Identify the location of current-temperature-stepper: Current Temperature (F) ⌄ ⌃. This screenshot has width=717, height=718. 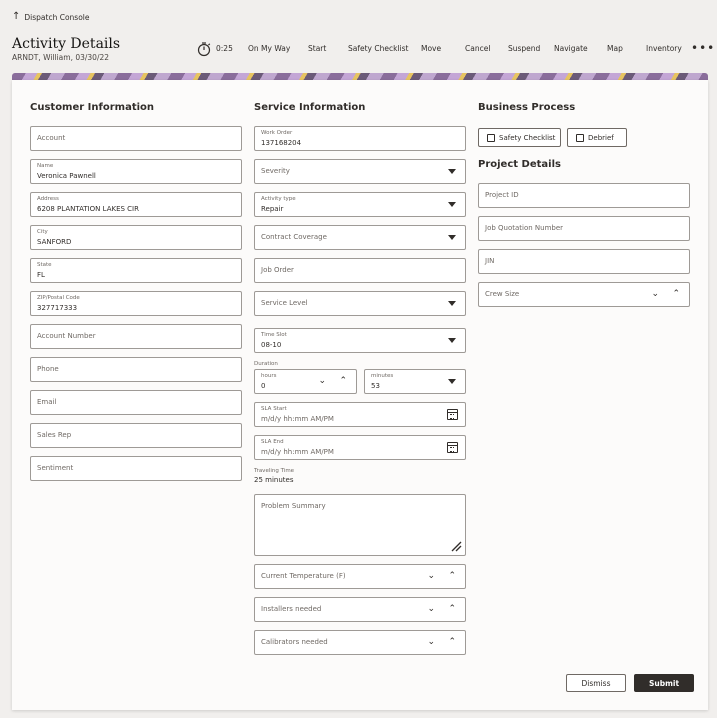
(360, 576).